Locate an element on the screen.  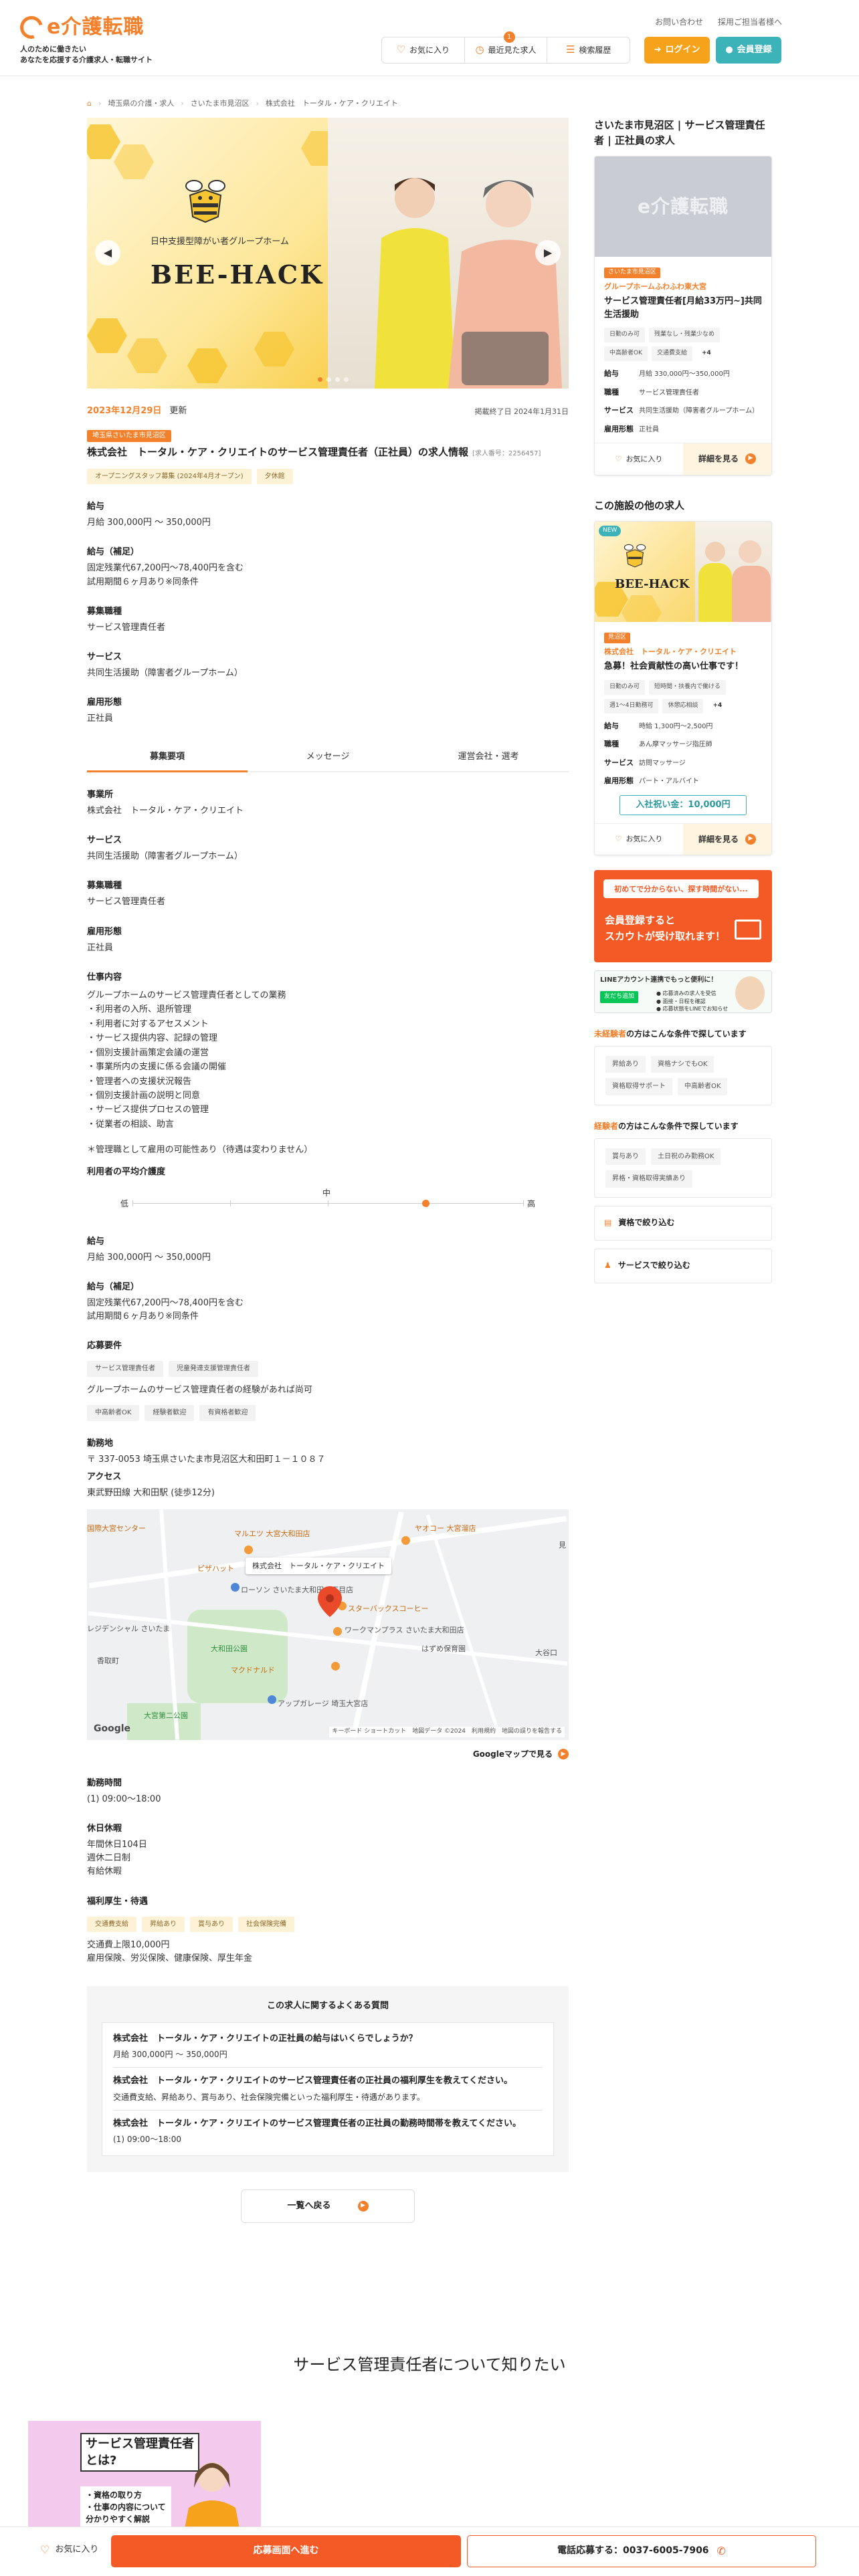
logo-mark-icon is located at coordinates (31, 27).